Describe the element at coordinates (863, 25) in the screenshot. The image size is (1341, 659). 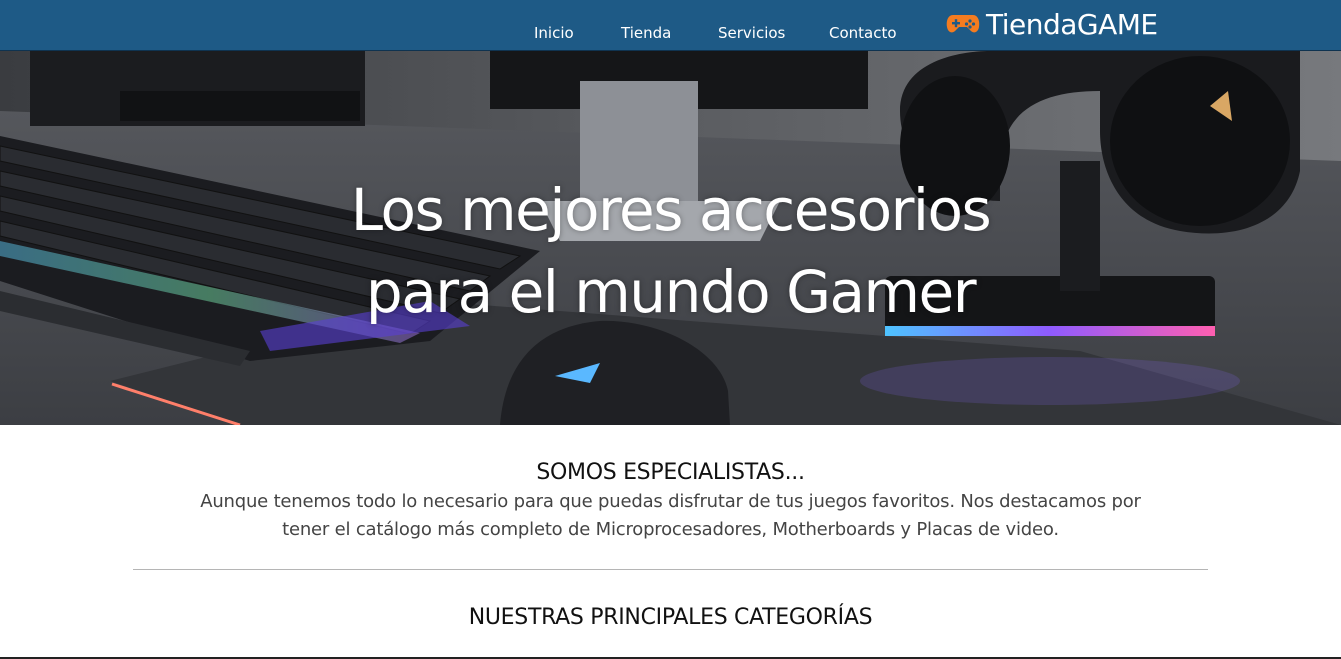
I see `nav-link-contacto: Contacto` at that location.